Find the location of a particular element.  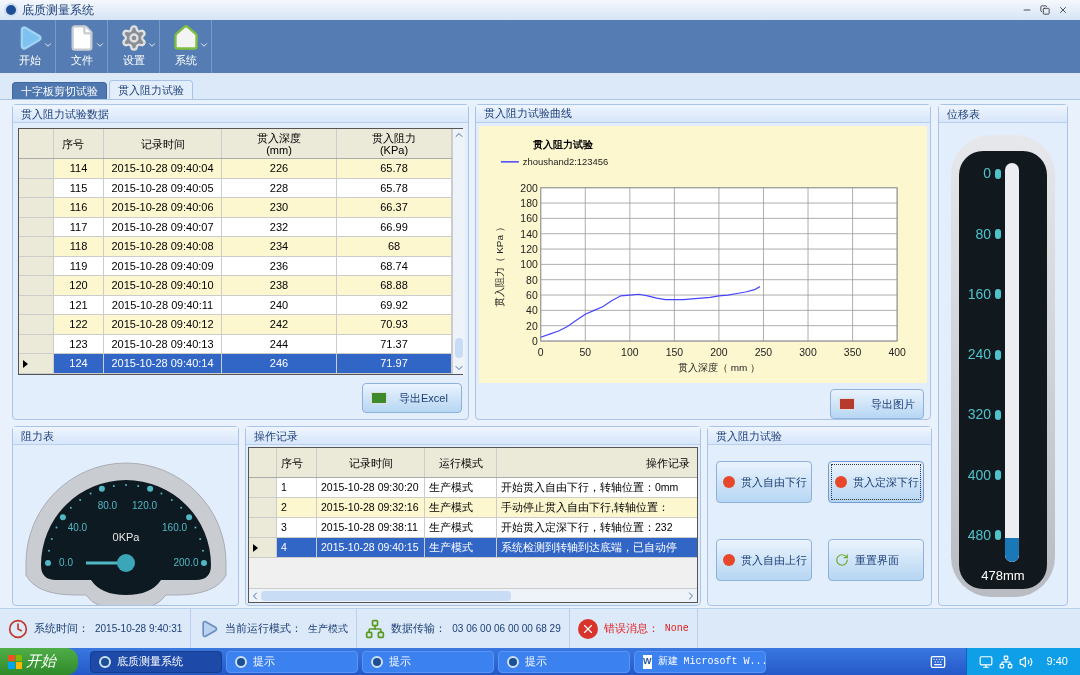

action-button: 贯入自由上行 is located at coordinates (764, 560).